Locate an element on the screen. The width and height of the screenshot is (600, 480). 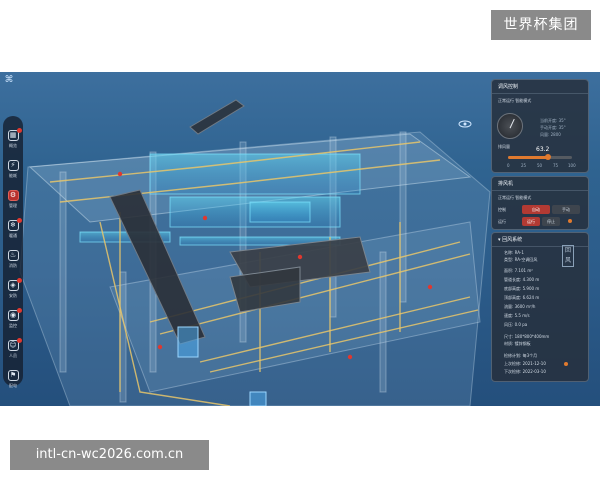
maintenance-indicator is located at coordinates (566, 364).